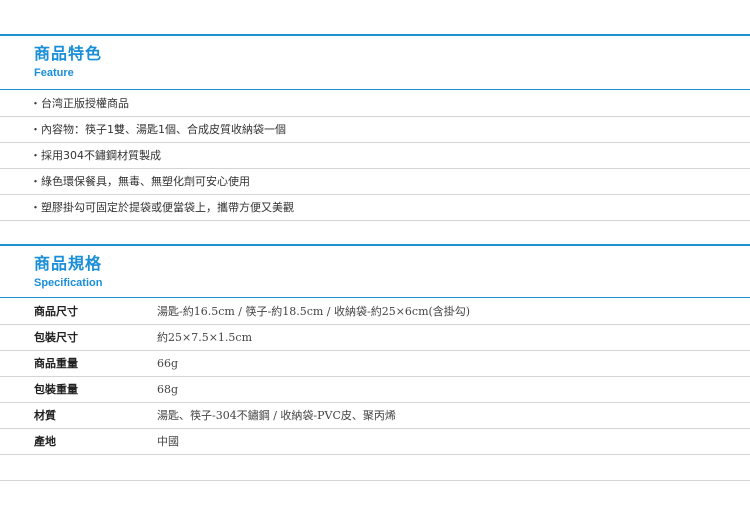 The height and width of the screenshot is (516, 750). Describe the element at coordinates (56, 389) in the screenshot. I see `spec-label: 包裝重量` at that location.